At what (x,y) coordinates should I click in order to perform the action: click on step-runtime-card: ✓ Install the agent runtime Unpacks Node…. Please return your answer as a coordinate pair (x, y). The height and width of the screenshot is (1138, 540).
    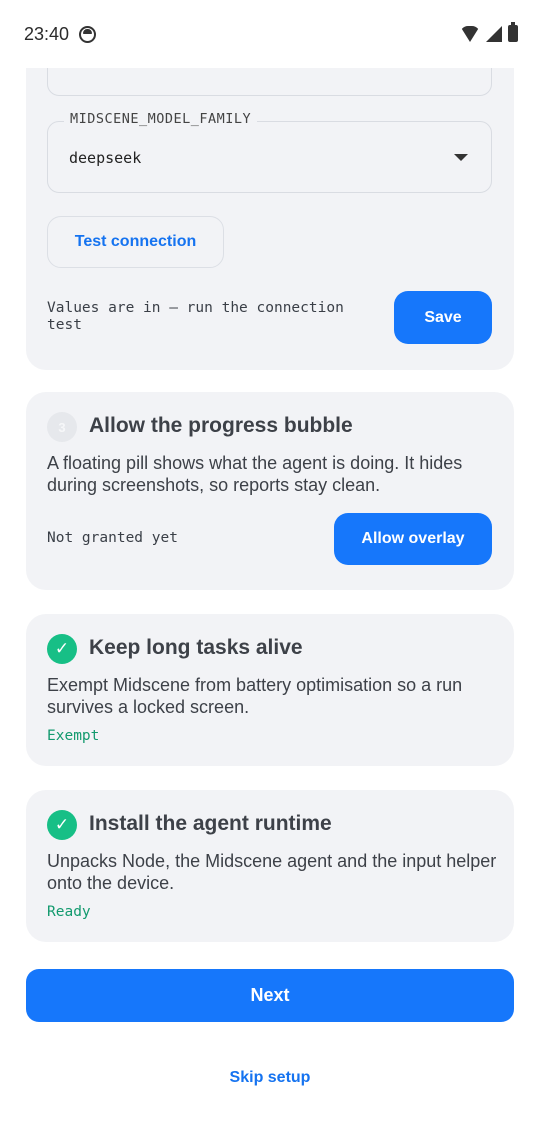
    Looking at the image, I should click on (270, 866).